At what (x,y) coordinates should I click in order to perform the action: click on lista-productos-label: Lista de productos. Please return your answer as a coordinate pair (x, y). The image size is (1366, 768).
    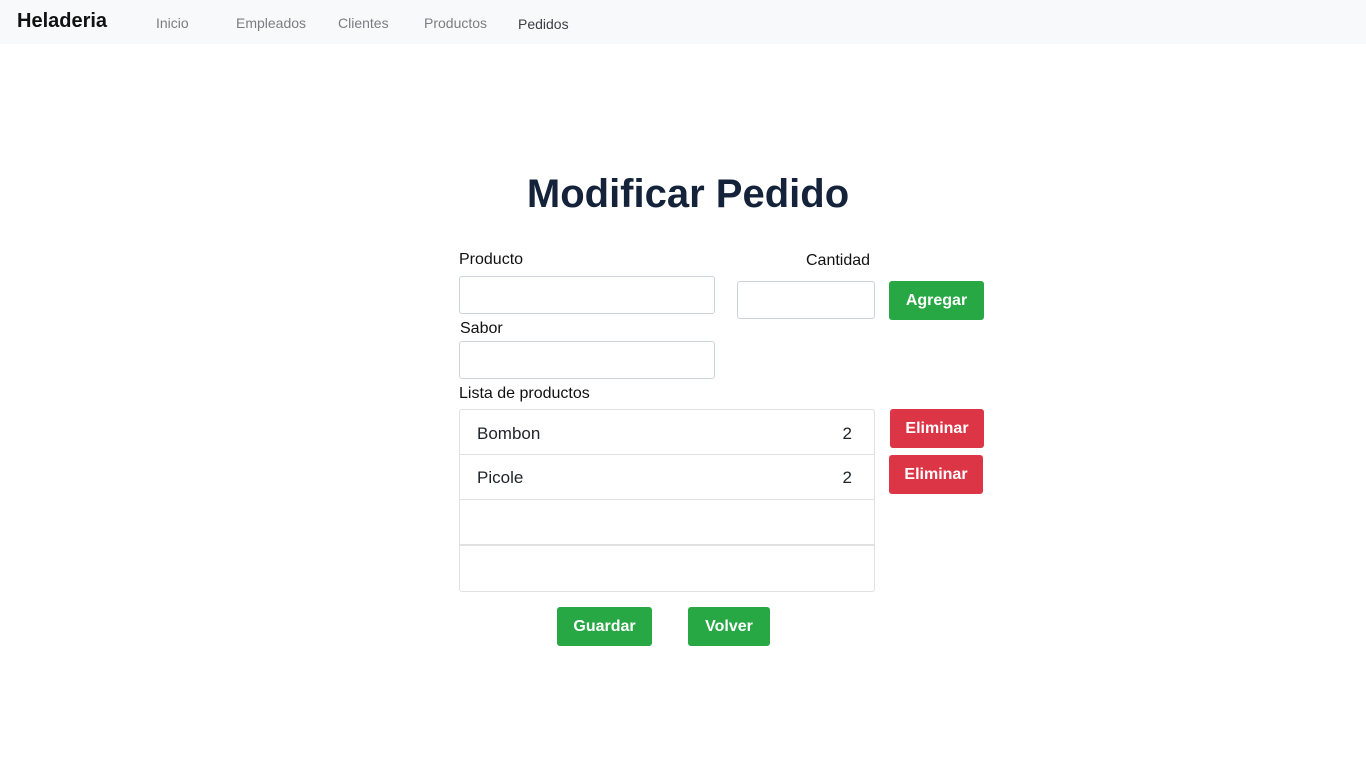
    Looking at the image, I should click on (524, 393).